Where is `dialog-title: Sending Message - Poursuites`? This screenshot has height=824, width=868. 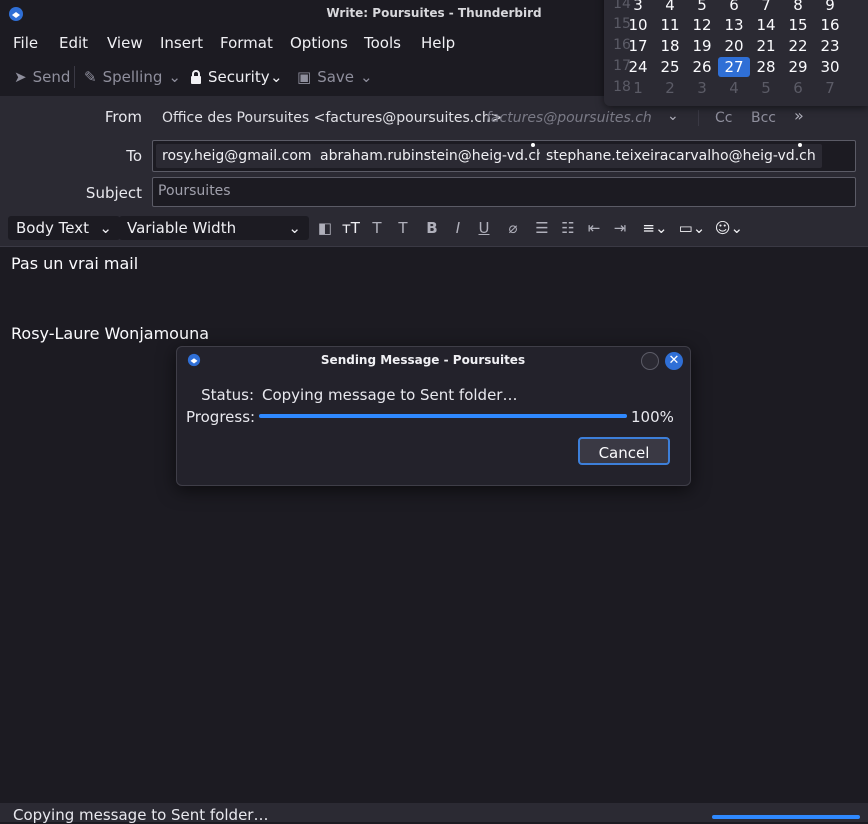 dialog-title: Sending Message - Poursuites is located at coordinates (423, 360).